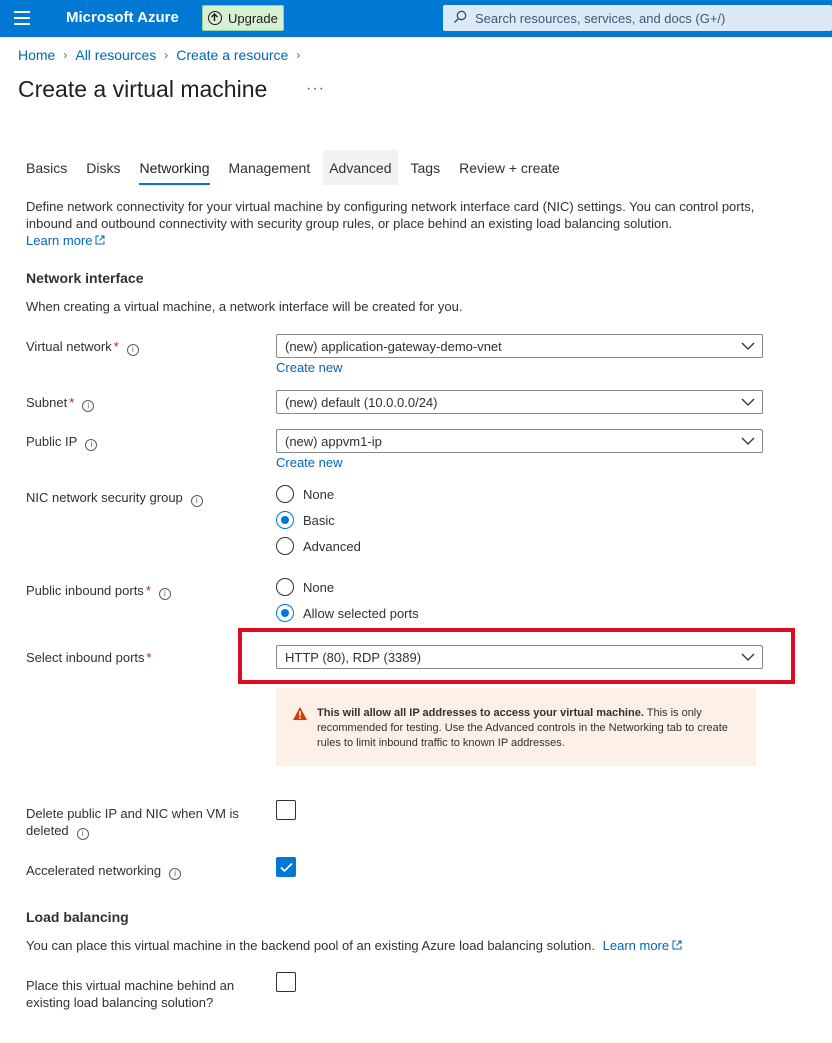 The height and width of the screenshot is (1043, 832). I want to click on warning-icon, so click(300, 713).